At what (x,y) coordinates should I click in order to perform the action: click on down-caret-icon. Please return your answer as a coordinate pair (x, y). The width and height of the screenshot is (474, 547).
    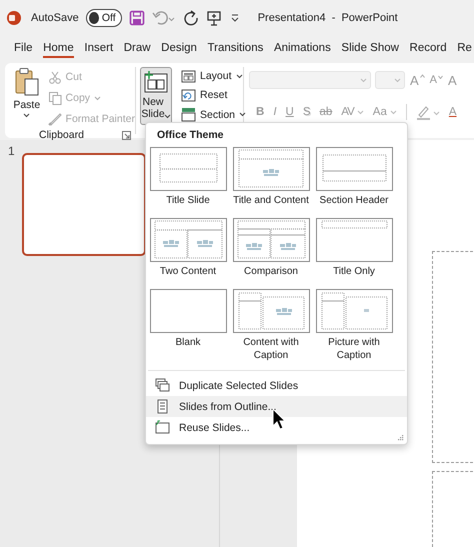
    Looking at the image, I should click on (441, 77).